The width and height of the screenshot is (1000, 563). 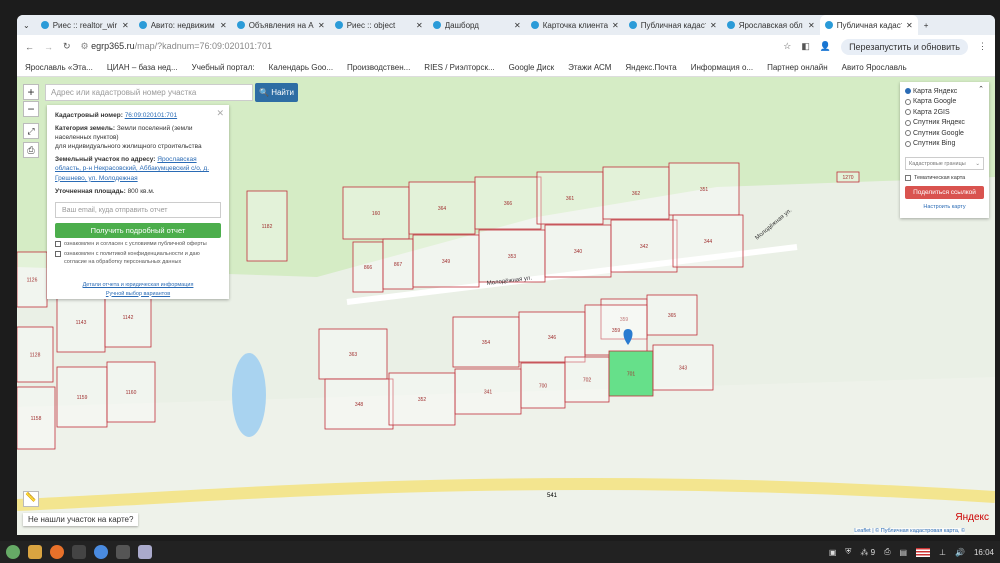 What do you see at coordinates (982, 46) in the screenshot?
I see `menu-icon: ⋮` at bounding box center [982, 46].